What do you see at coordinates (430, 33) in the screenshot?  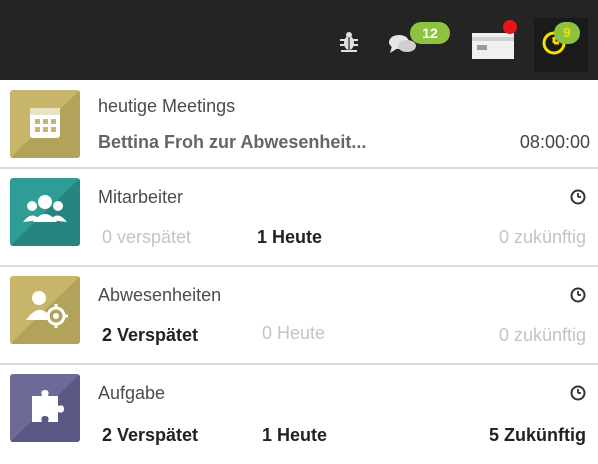 I see `chat-count-badge: 12` at bounding box center [430, 33].